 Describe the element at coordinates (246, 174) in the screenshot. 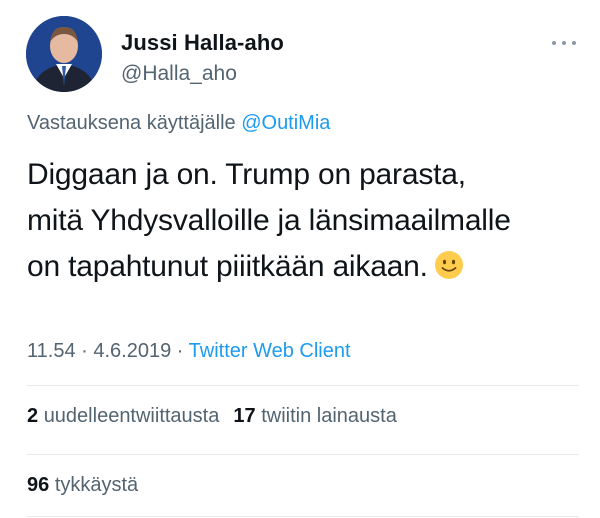

I see `tweet-text-line: Diggaan ja on. Trump on parasta,` at that location.